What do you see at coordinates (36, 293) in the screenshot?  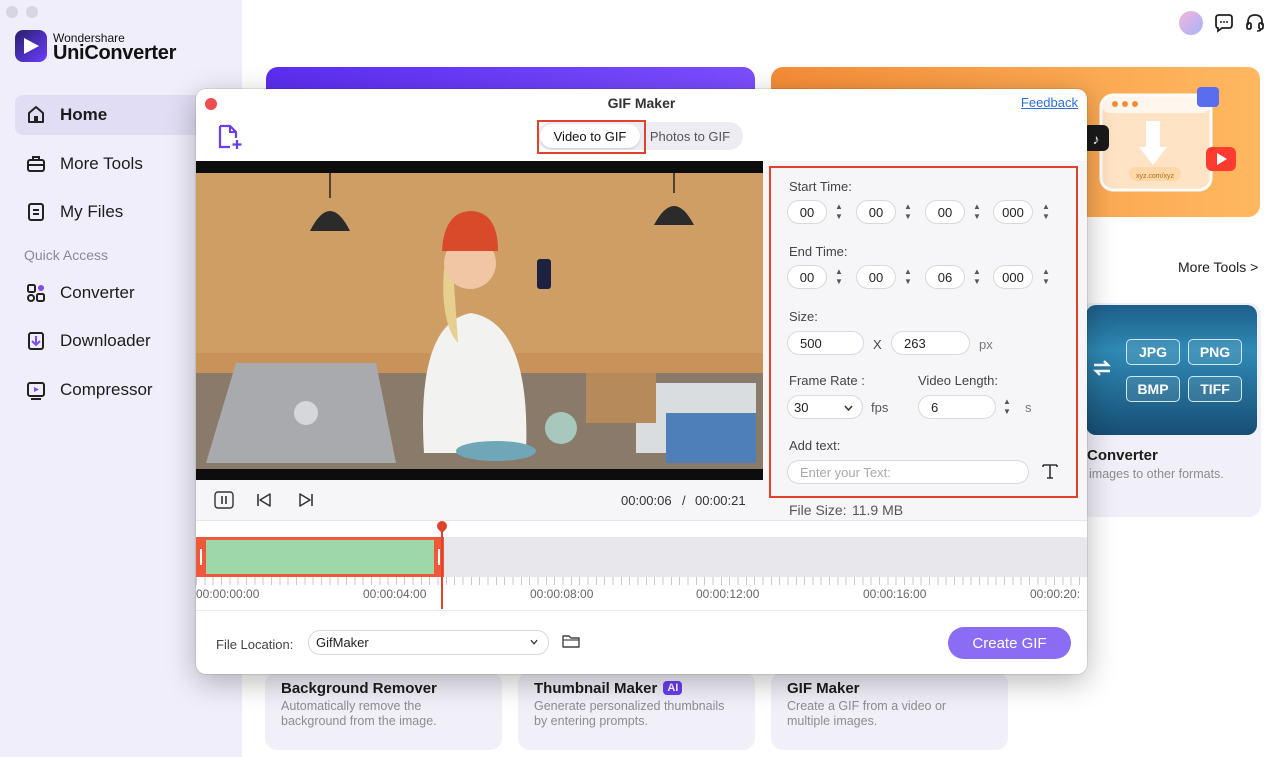 I see `converter-icon` at bounding box center [36, 293].